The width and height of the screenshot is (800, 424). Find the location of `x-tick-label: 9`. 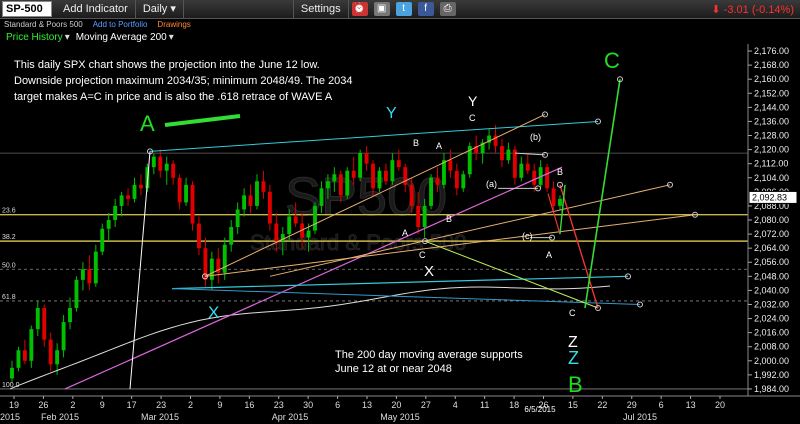

x-tick-label: 9 is located at coordinates (102, 405).